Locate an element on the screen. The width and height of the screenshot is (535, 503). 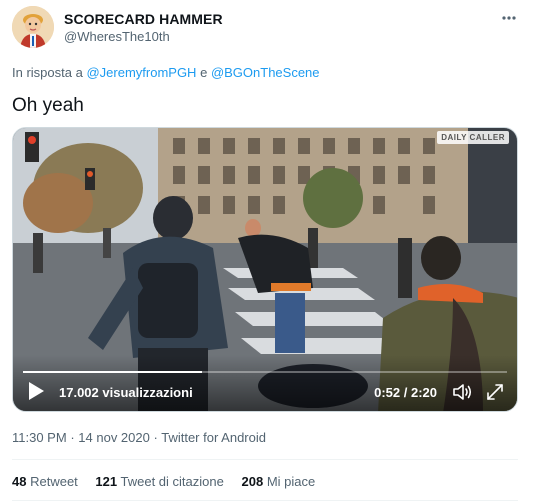
more-options-icon is located at coordinates (509, 18).